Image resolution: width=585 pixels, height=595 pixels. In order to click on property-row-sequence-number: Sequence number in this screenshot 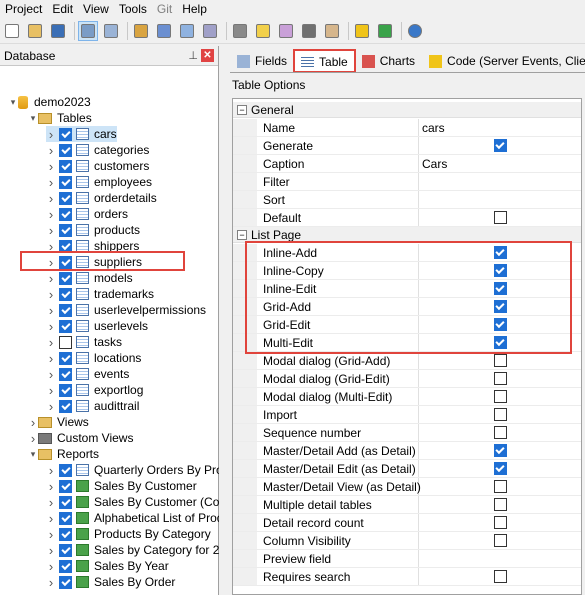, I will do `click(407, 433)`.